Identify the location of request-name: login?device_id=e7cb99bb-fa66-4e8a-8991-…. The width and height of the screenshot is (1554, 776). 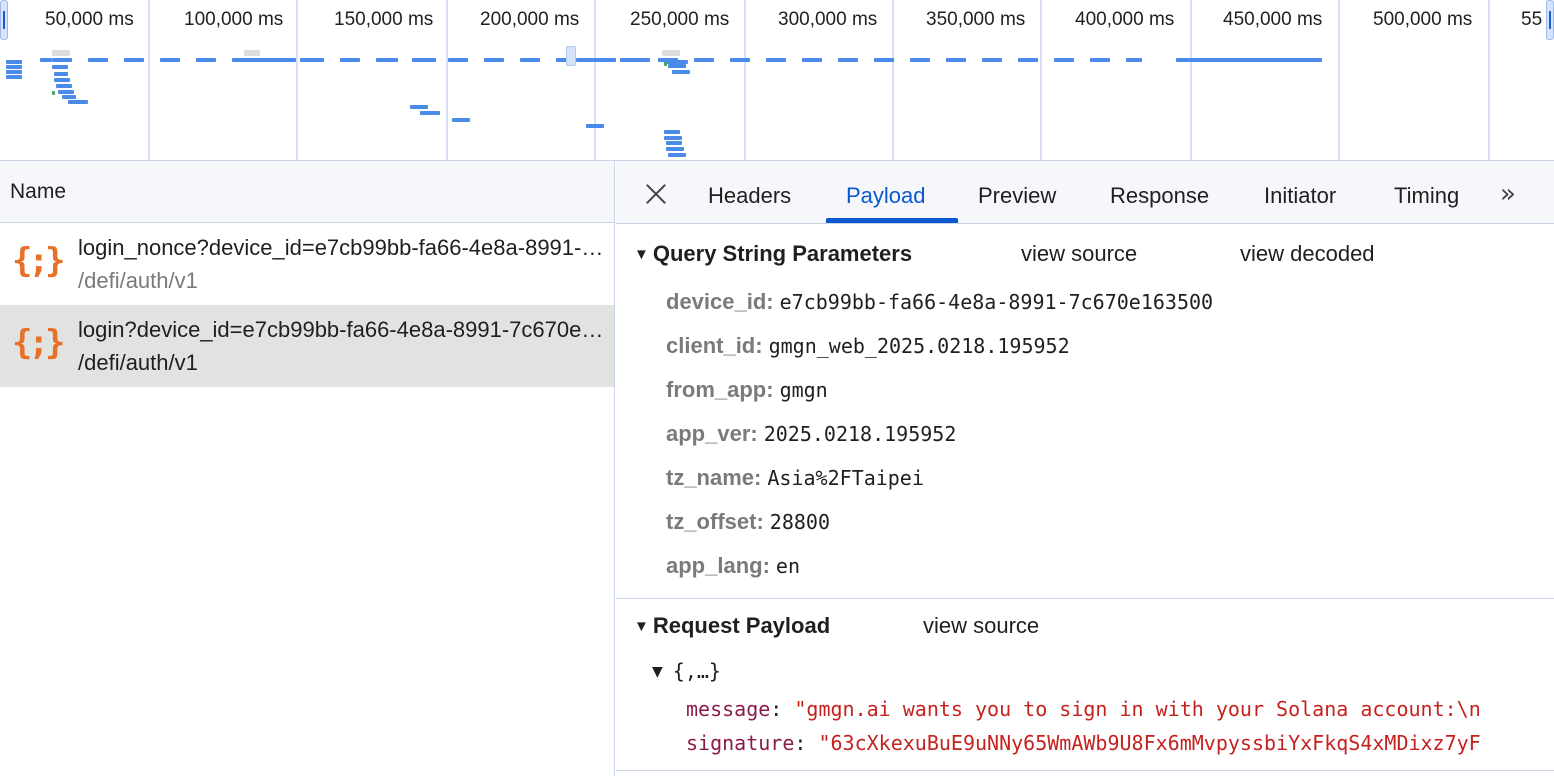
(342, 329).